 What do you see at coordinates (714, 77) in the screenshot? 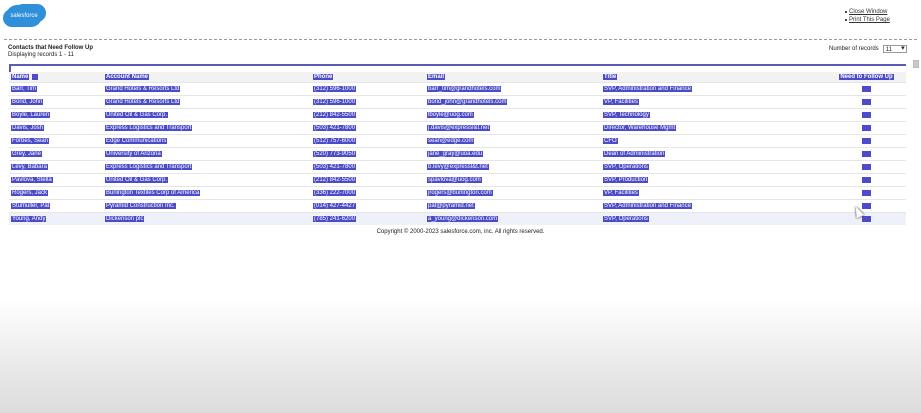
I see `column-header-title: Title` at bounding box center [714, 77].